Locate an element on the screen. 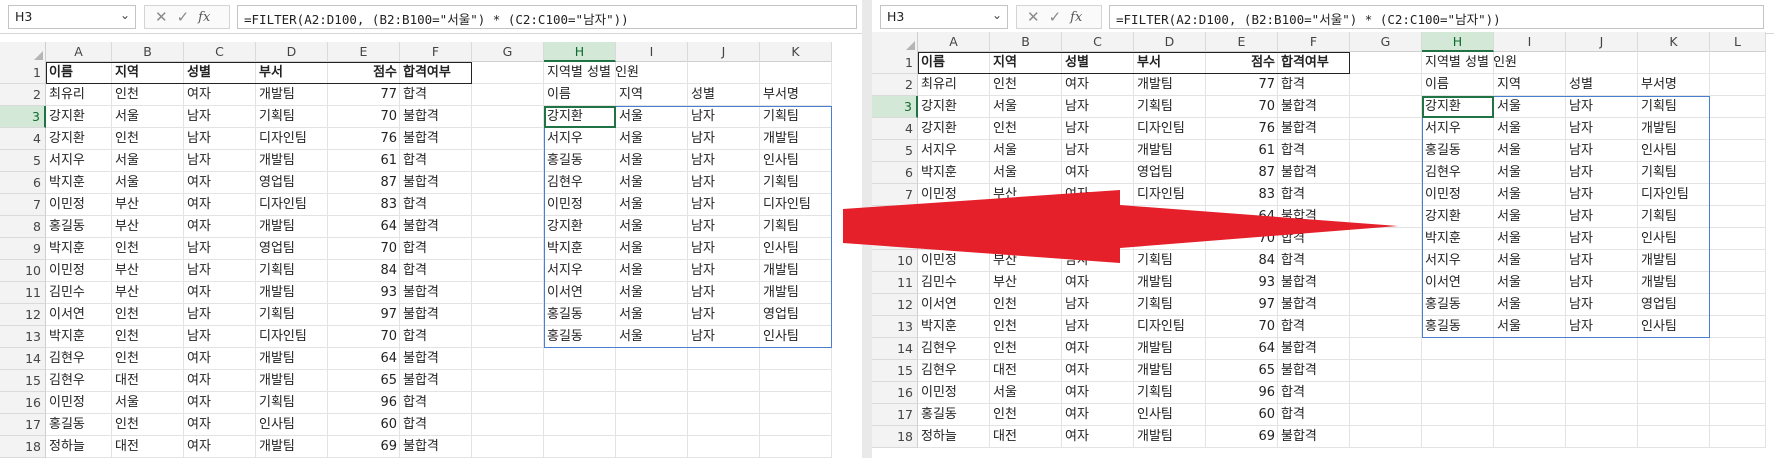 This screenshot has width=1774, height=458. result-title: 지역별 성별 인원 is located at coordinates (591, 73).